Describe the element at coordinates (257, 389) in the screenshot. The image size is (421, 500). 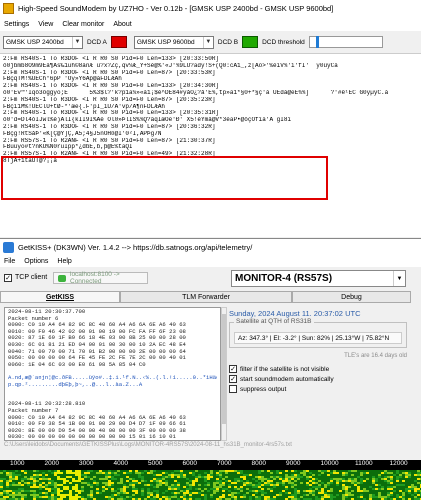
I see `option-suppress-output: suppress output` at that location.